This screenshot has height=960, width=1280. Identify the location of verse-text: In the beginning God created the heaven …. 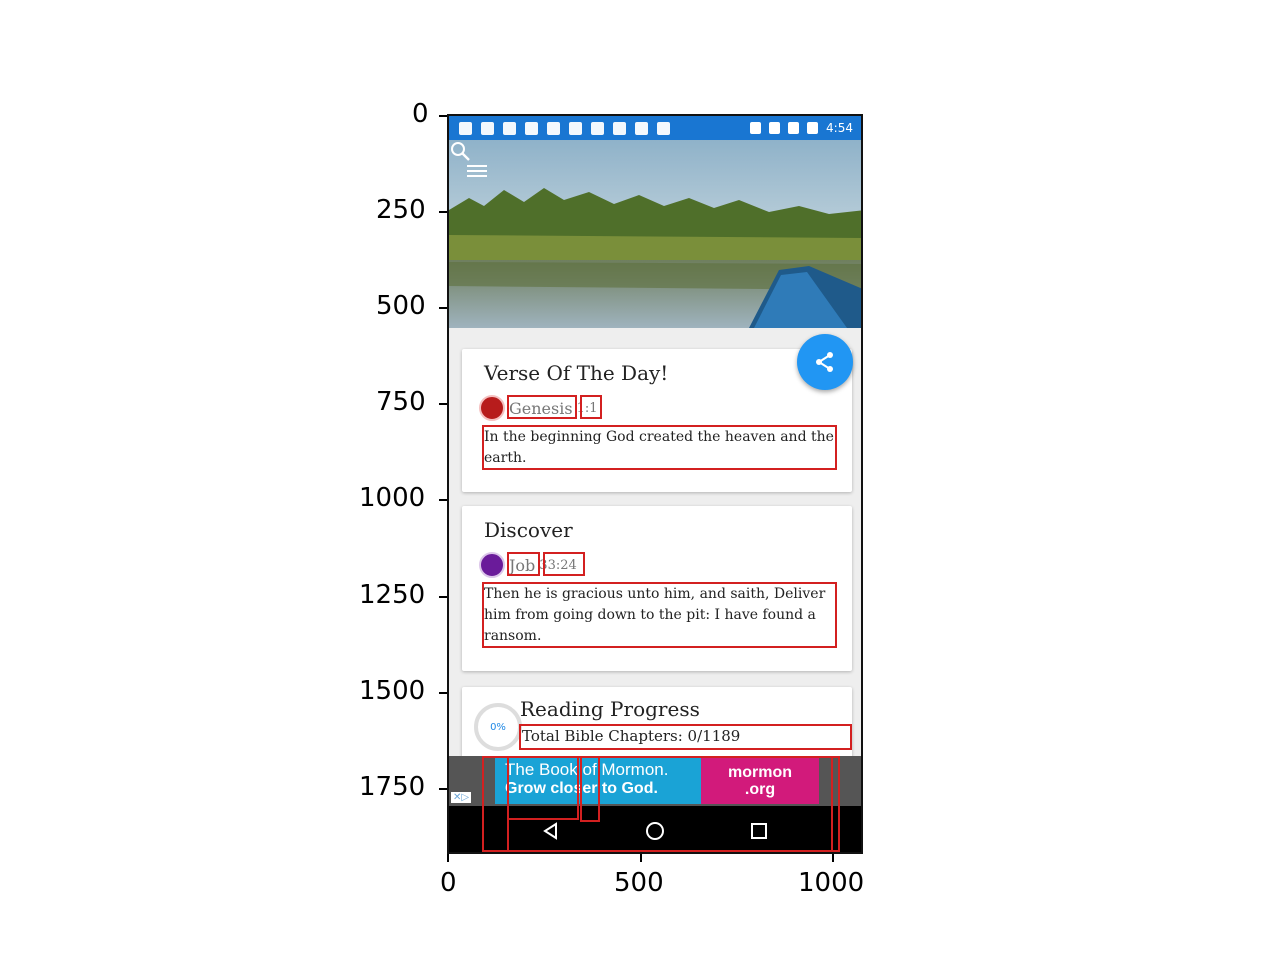
(659, 448).